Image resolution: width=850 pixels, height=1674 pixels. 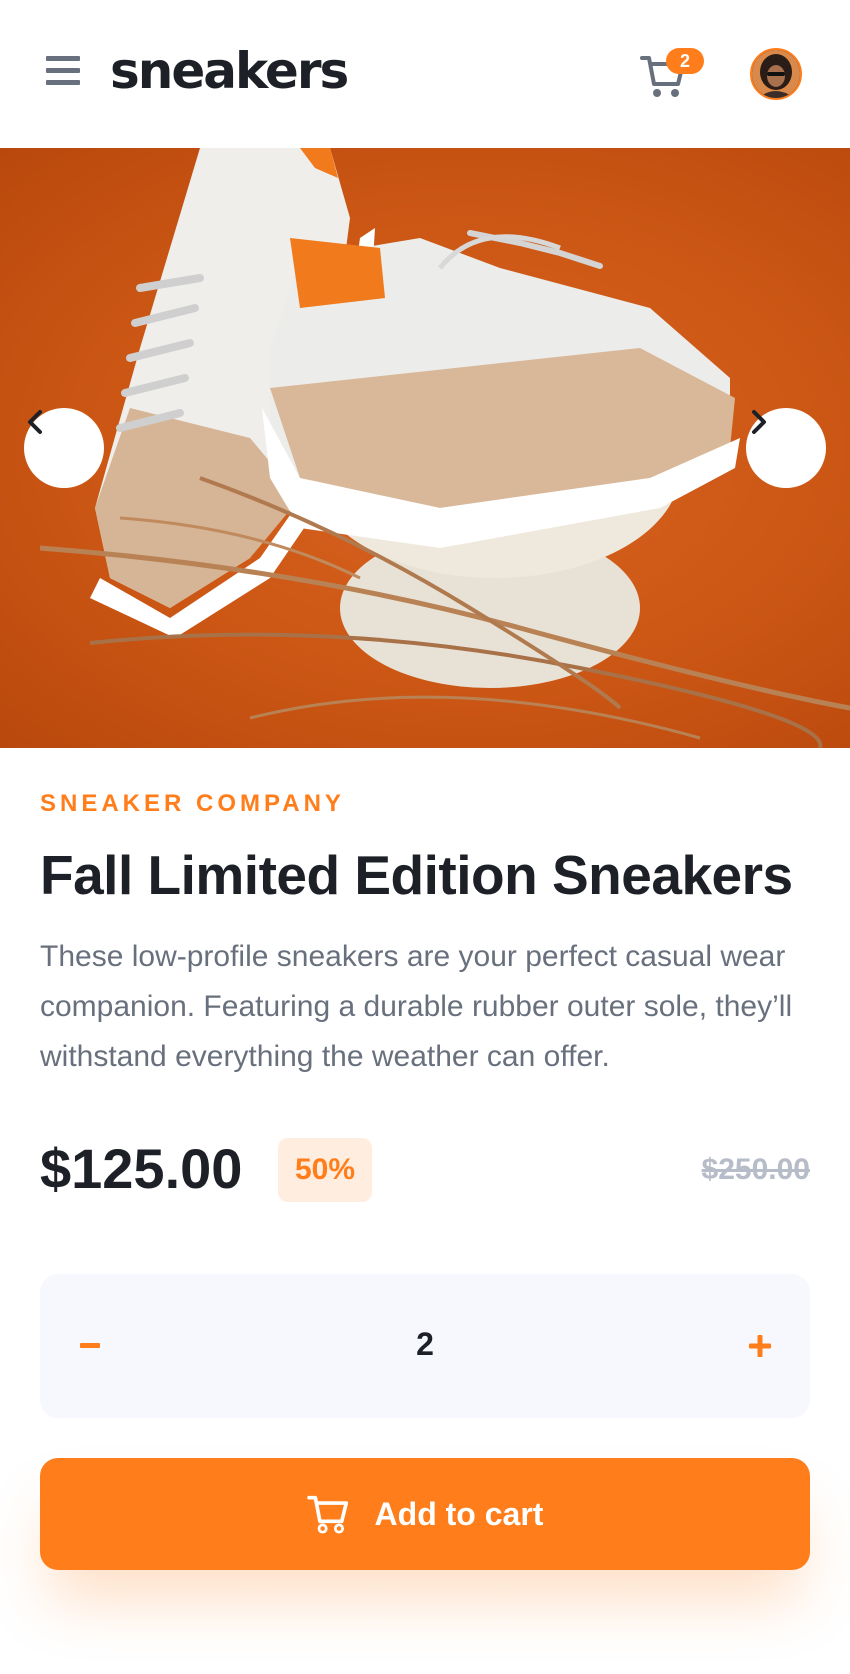 What do you see at coordinates (425, 74) in the screenshot?
I see `top-bar: sneakers 2` at bounding box center [425, 74].